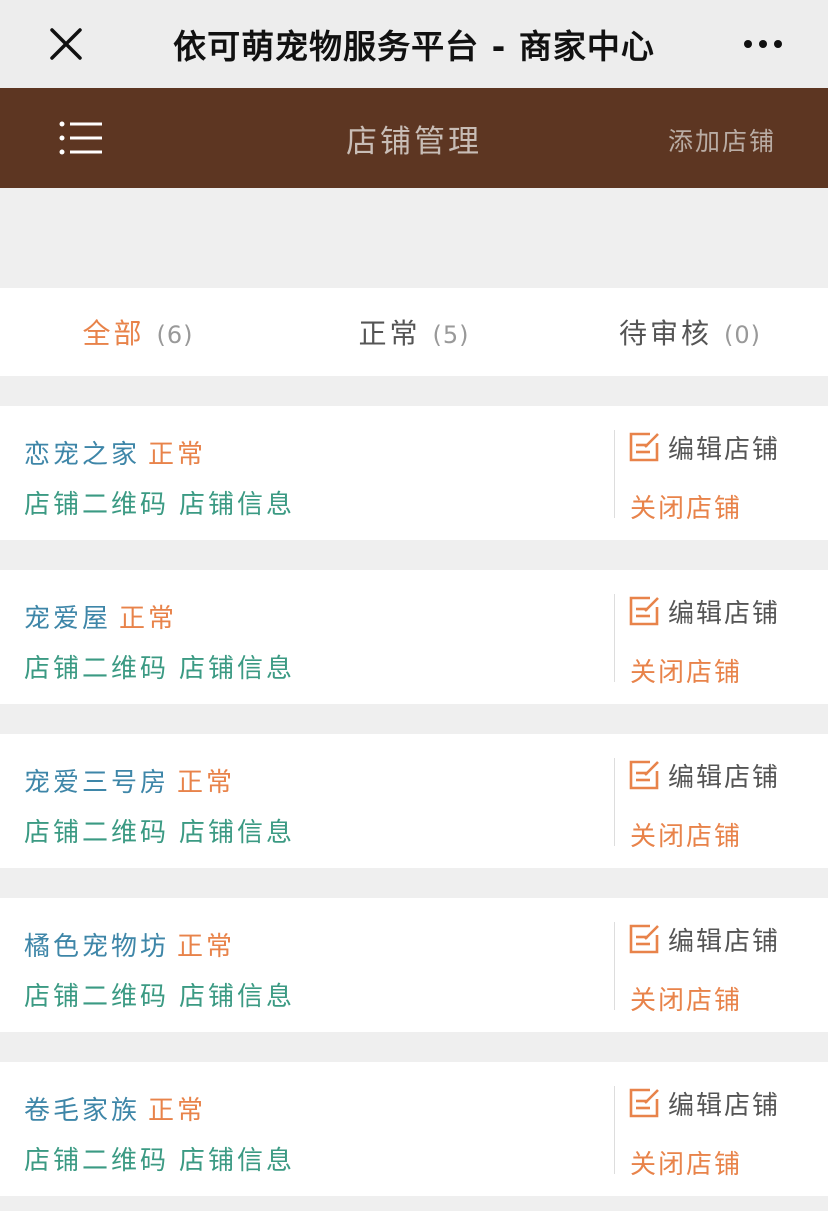 This screenshot has width=828, height=1211. Describe the element at coordinates (722, 140) in the screenshot. I see `add-shop-button: 添加店铺` at that location.